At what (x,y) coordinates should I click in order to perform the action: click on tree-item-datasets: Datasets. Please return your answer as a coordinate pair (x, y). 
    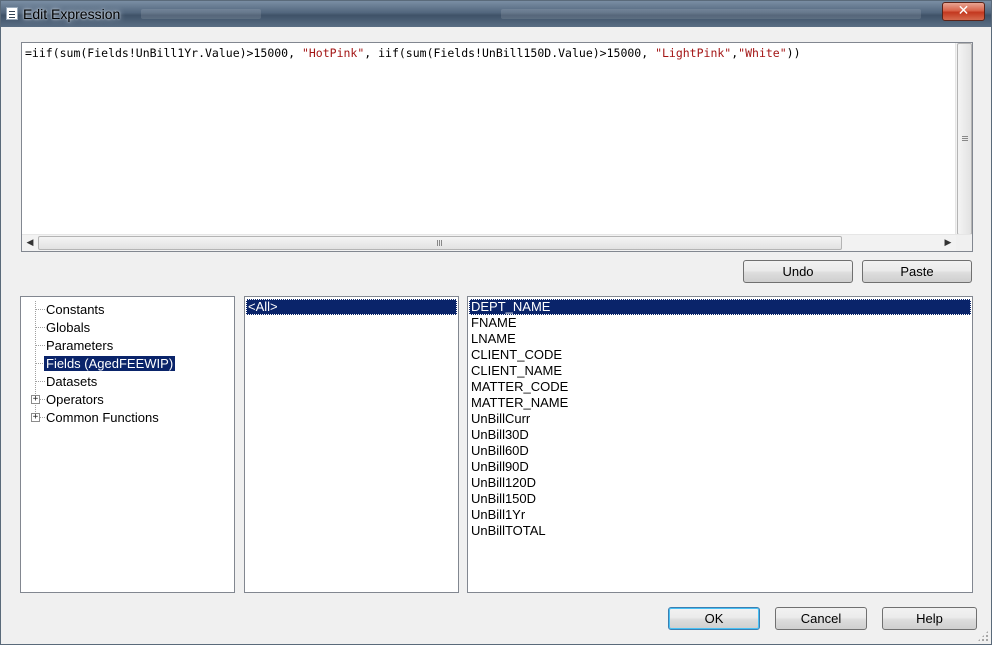
    Looking at the image, I should click on (71, 381).